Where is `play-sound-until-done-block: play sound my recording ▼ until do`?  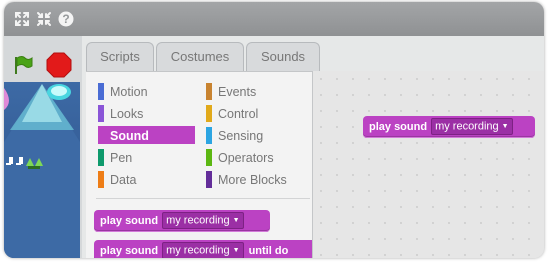 play-sound-until-done-block: play sound my recording ▼ until do is located at coordinates (212, 249).